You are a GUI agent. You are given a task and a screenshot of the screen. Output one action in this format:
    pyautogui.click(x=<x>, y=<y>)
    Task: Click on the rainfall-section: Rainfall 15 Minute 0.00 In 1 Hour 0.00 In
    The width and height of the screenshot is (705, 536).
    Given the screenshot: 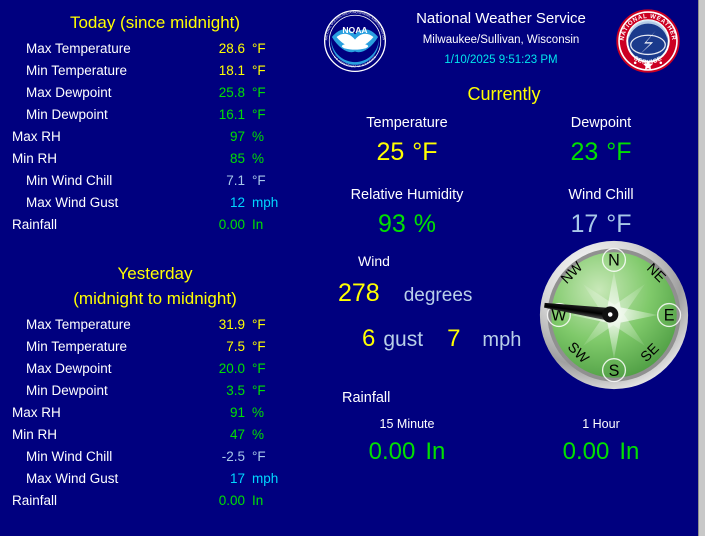 What is the action you would take?
    pyautogui.click(x=504, y=428)
    